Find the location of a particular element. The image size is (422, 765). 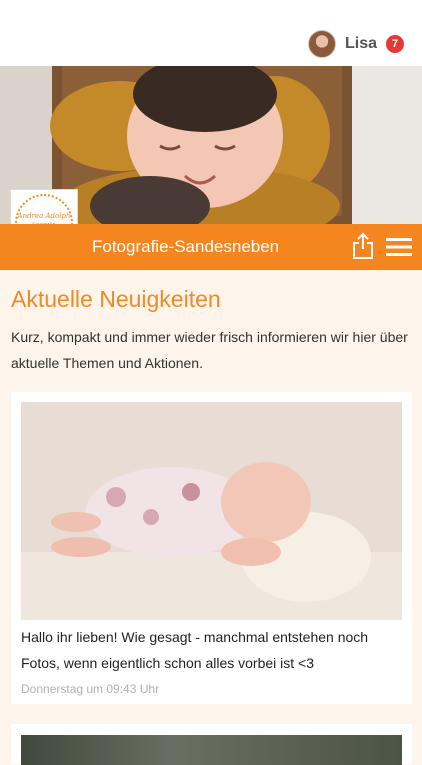

post-timestamp: Donnerstag um 09:43 Uhr is located at coordinates (90, 689).